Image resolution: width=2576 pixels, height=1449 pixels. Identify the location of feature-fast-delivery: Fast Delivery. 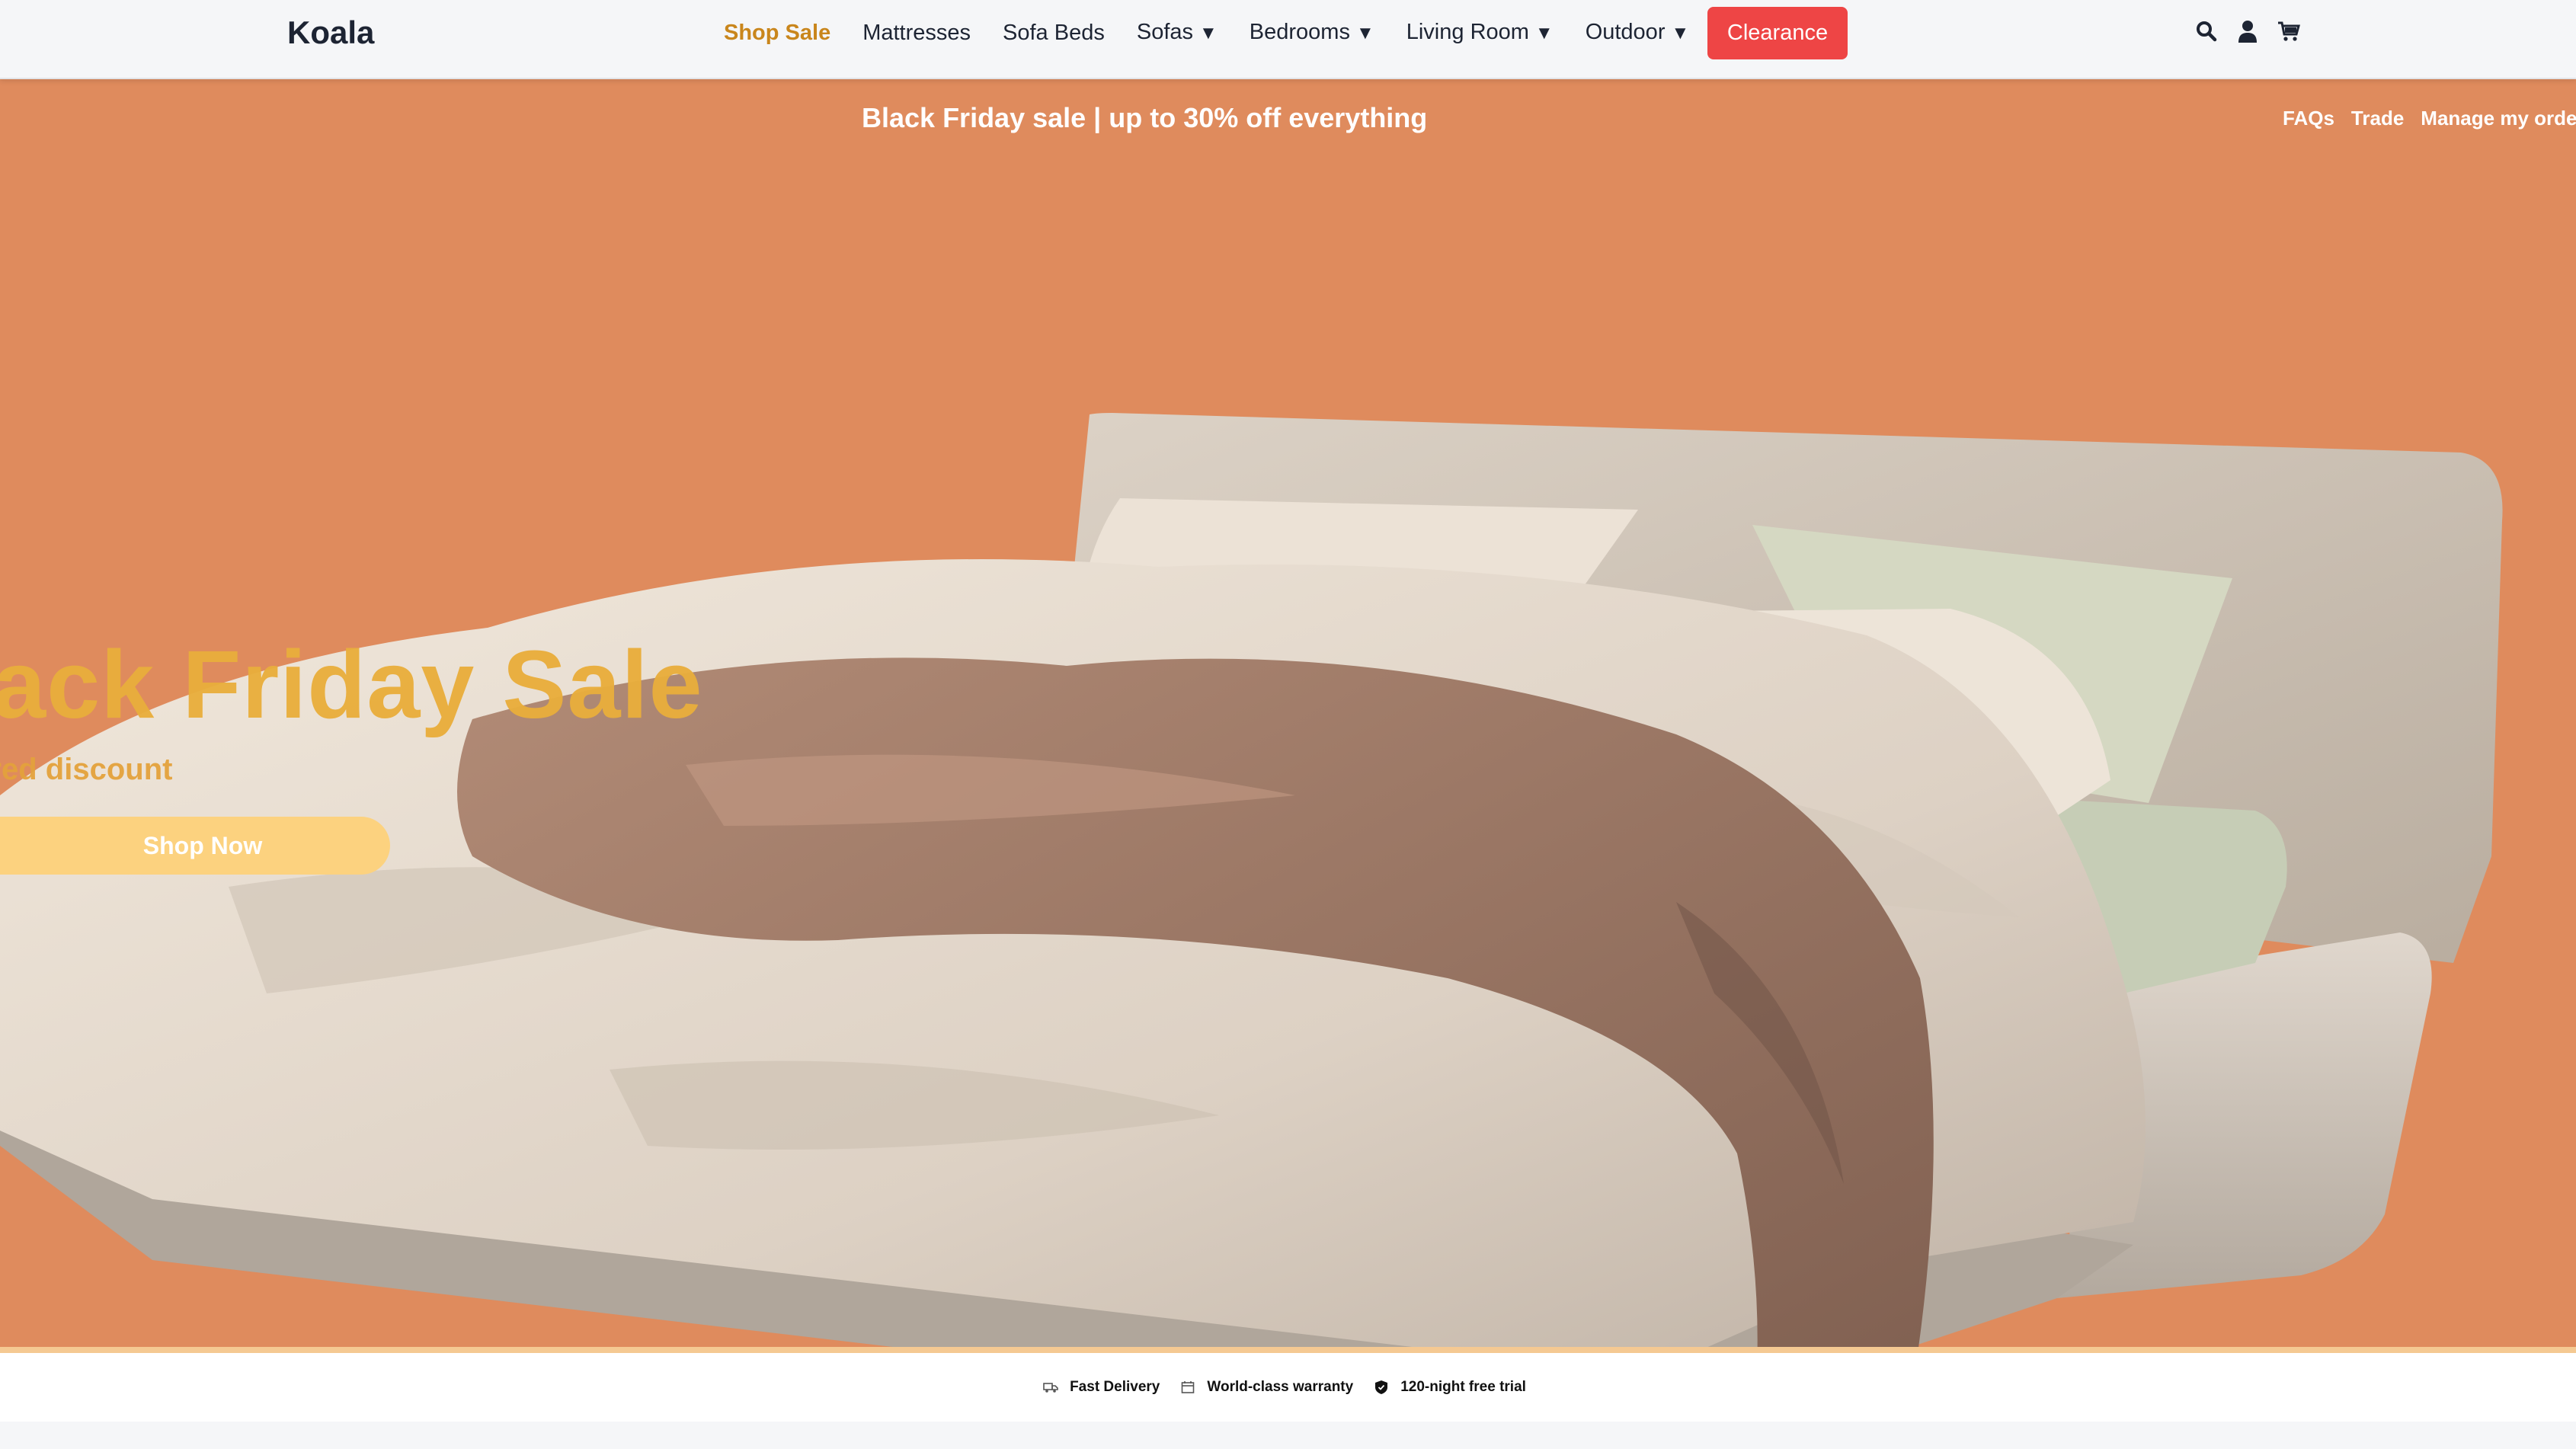
(1101, 1387).